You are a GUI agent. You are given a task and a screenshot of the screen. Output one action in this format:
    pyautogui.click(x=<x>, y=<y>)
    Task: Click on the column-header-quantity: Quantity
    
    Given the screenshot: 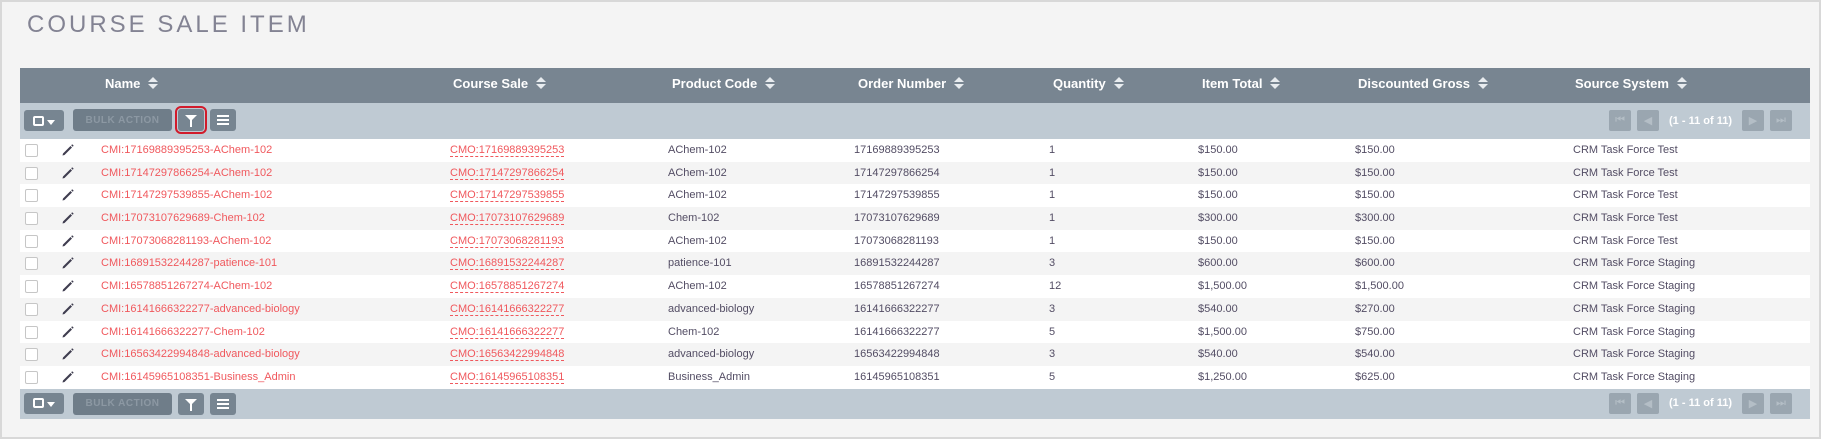 What is the action you would take?
    pyautogui.click(x=1088, y=83)
    